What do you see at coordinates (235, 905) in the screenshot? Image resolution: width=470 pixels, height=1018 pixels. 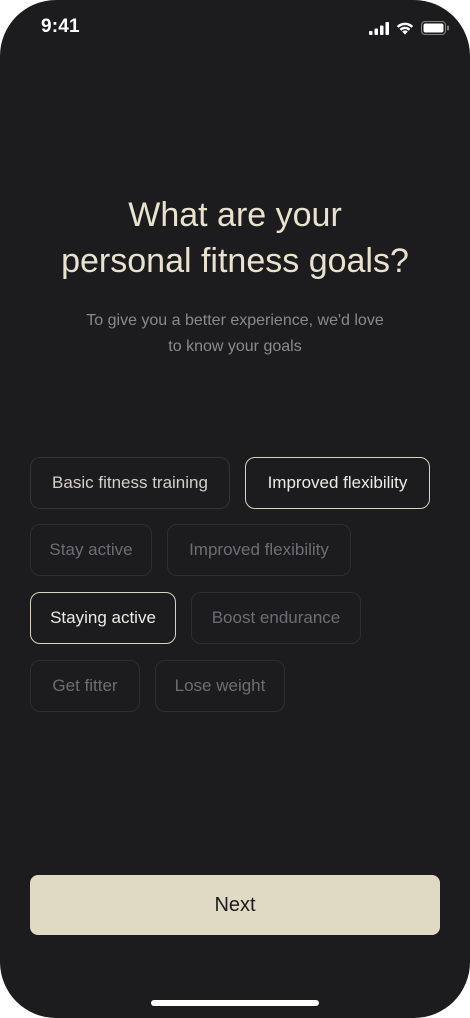 I see `next-button: Next` at bounding box center [235, 905].